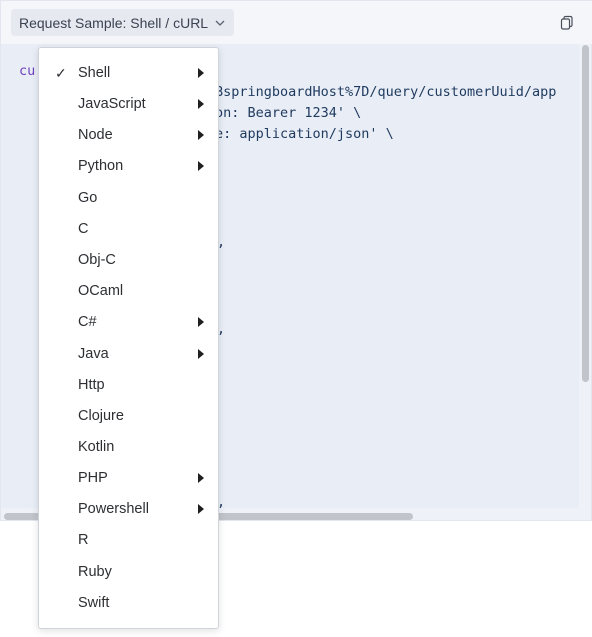 Image resolution: width=592 pixels, height=637 pixels. Describe the element at coordinates (128, 478) in the screenshot. I see `menu-item-php: PHP` at that location.